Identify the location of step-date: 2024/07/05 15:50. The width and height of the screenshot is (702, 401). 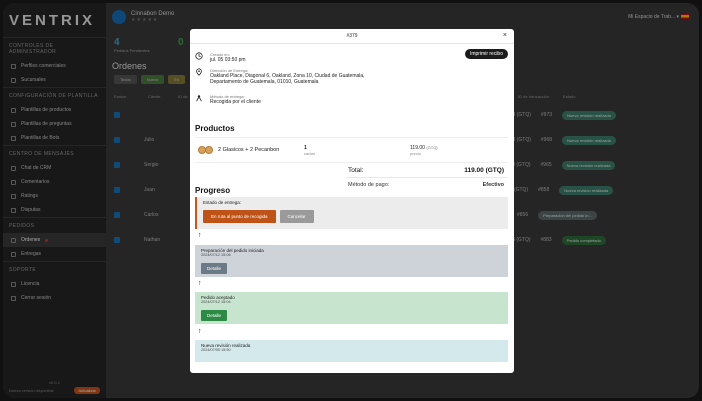
(216, 350).